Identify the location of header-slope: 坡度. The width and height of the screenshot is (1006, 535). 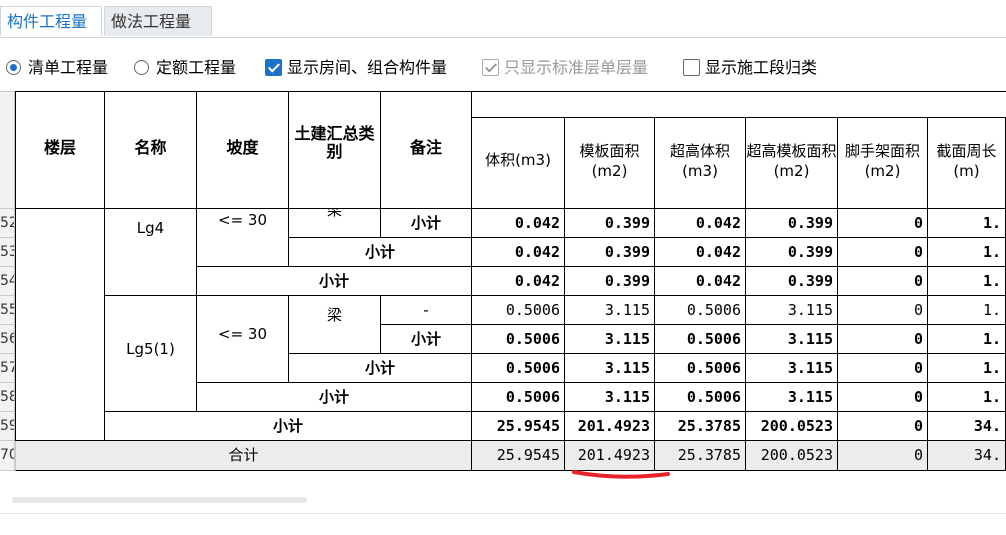
(243, 150).